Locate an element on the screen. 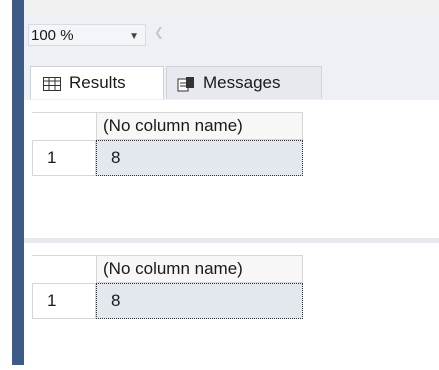 The width and height of the screenshot is (439, 370). chevron-down-icon: ▼ is located at coordinates (134, 37).